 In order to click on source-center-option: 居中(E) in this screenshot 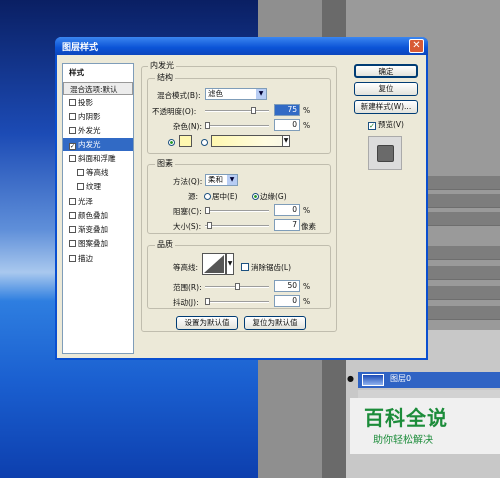, I will do `click(221, 196)`.